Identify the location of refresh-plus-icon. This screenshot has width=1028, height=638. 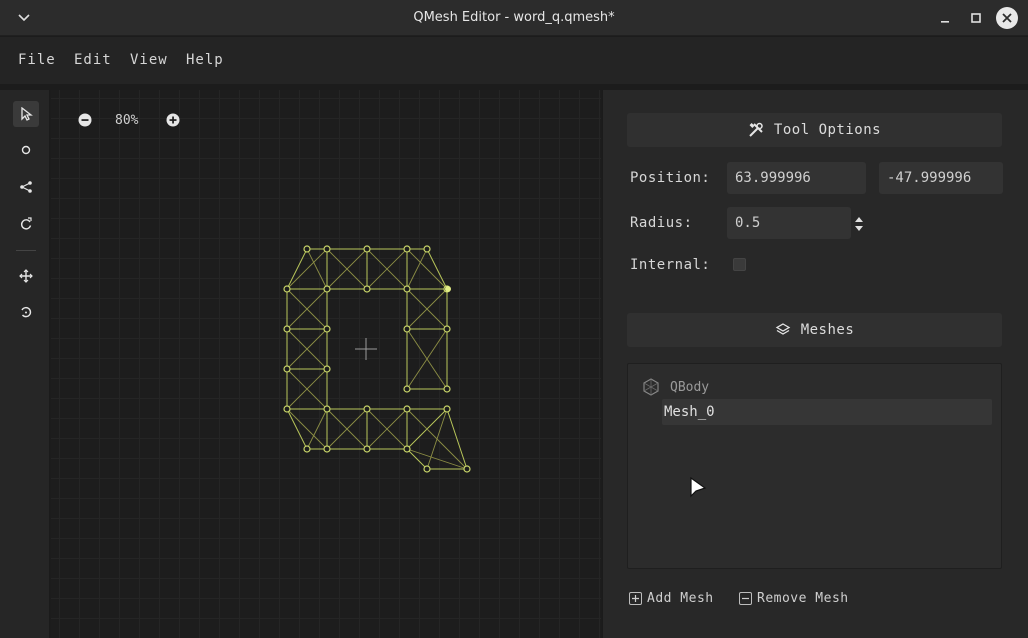
(26, 223).